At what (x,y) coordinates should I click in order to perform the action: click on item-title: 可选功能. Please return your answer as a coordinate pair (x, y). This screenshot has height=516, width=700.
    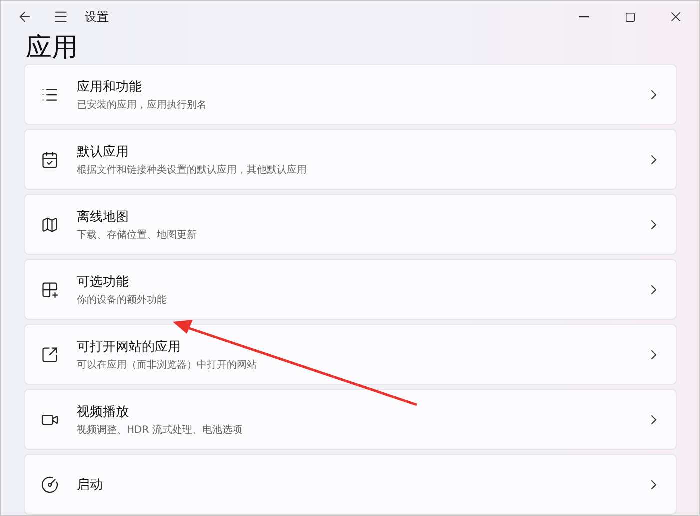
    Looking at the image, I should click on (103, 282).